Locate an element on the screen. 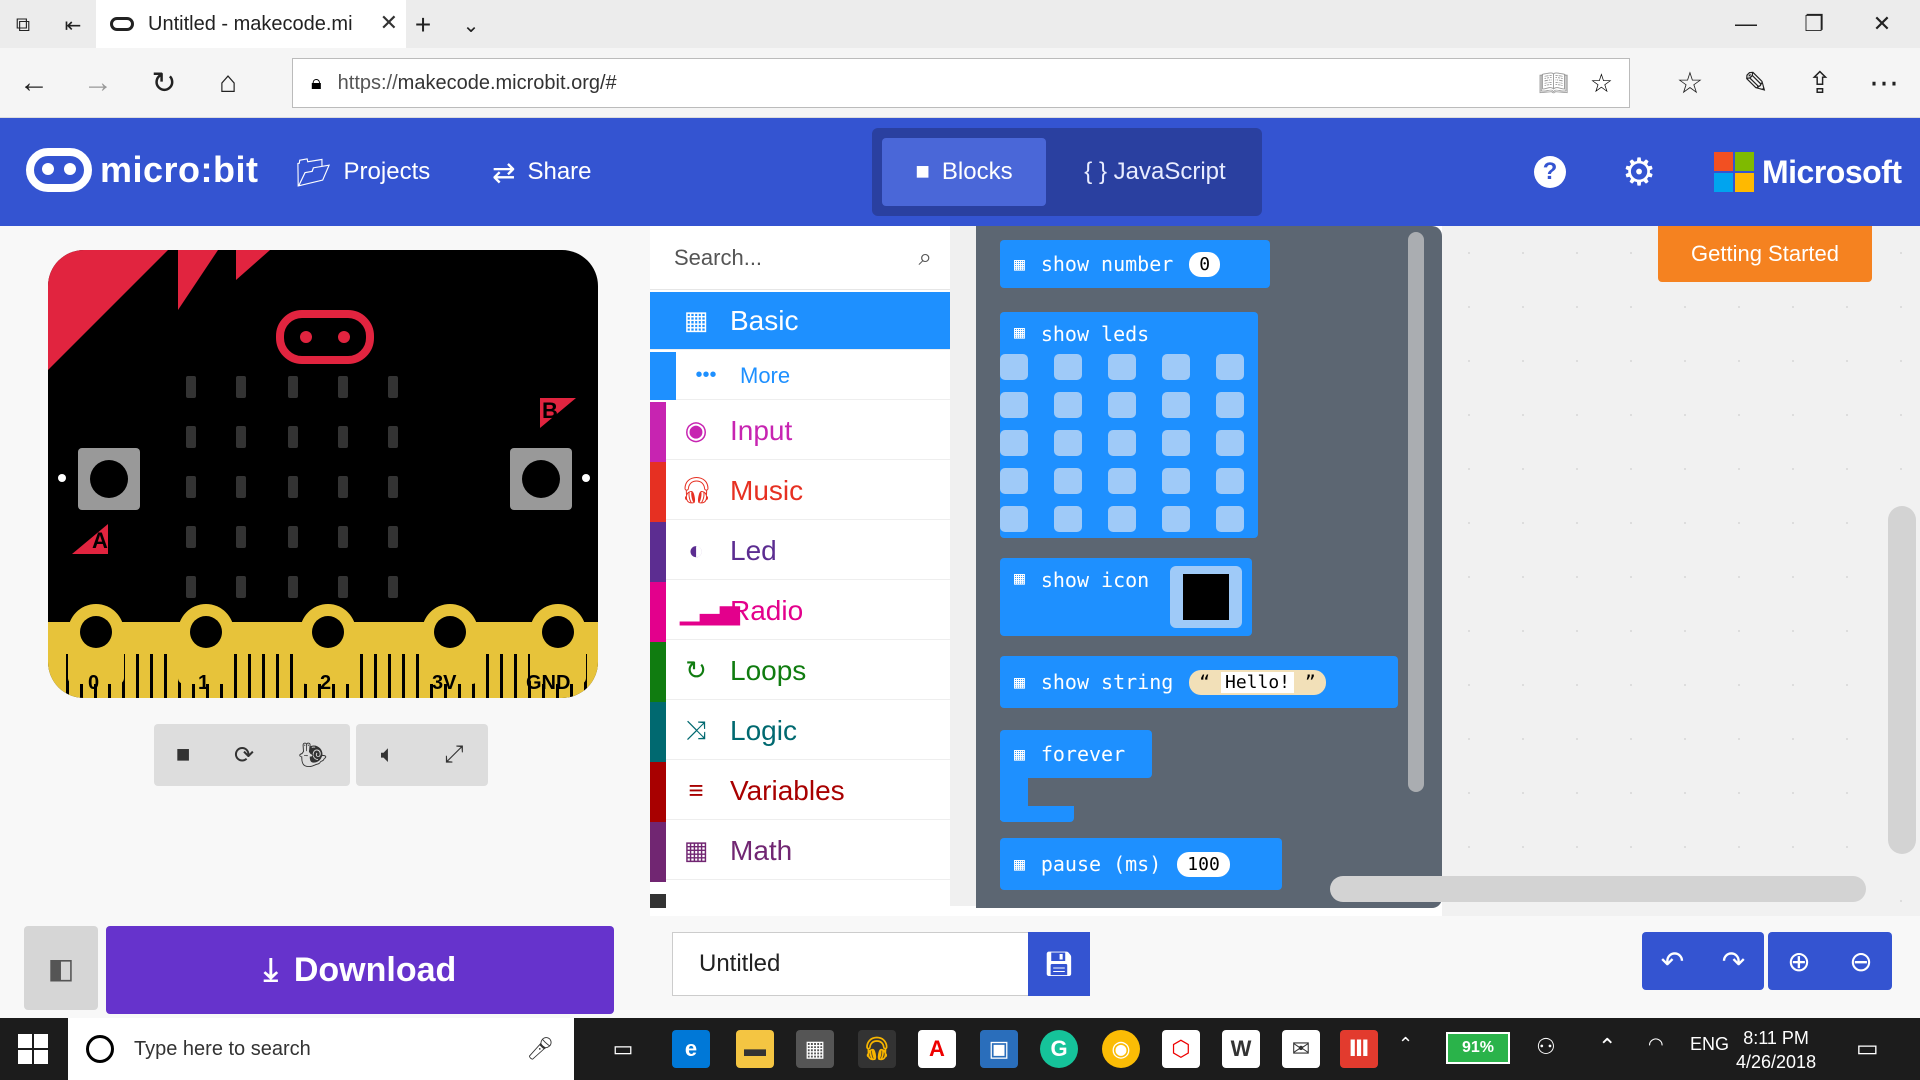 The image size is (1920, 1080). pause-input: 100 is located at coordinates (1203, 864).